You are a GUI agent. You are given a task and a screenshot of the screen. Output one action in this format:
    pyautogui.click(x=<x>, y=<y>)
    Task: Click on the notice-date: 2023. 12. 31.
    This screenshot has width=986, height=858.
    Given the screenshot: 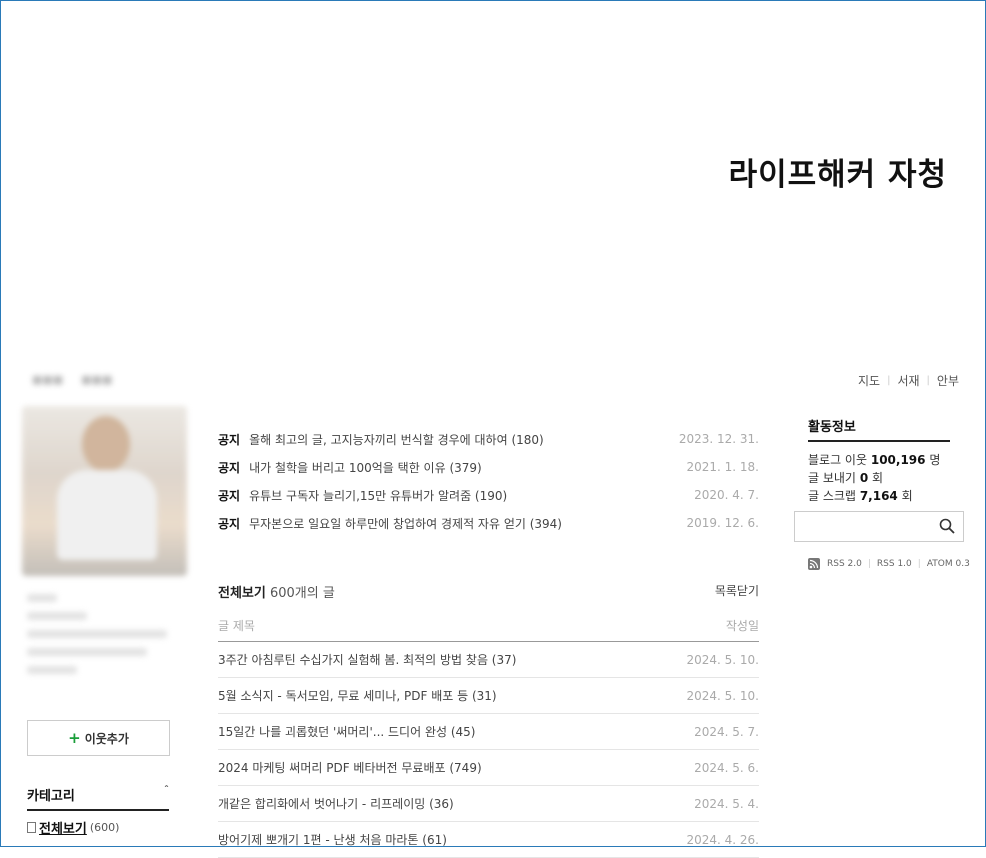 What is the action you would take?
    pyautogui.click(x=718, y=439)
    